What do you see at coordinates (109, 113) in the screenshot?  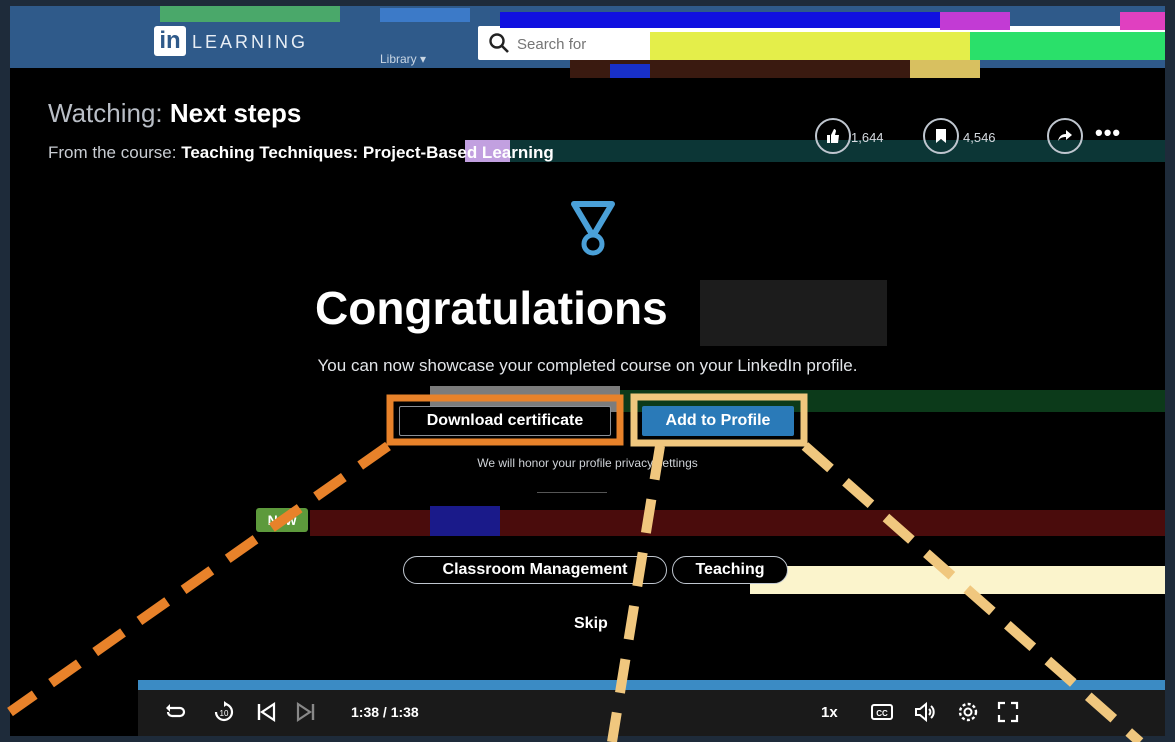 I see `watching-prefix: Watching:` at bounding box center [109, 113].